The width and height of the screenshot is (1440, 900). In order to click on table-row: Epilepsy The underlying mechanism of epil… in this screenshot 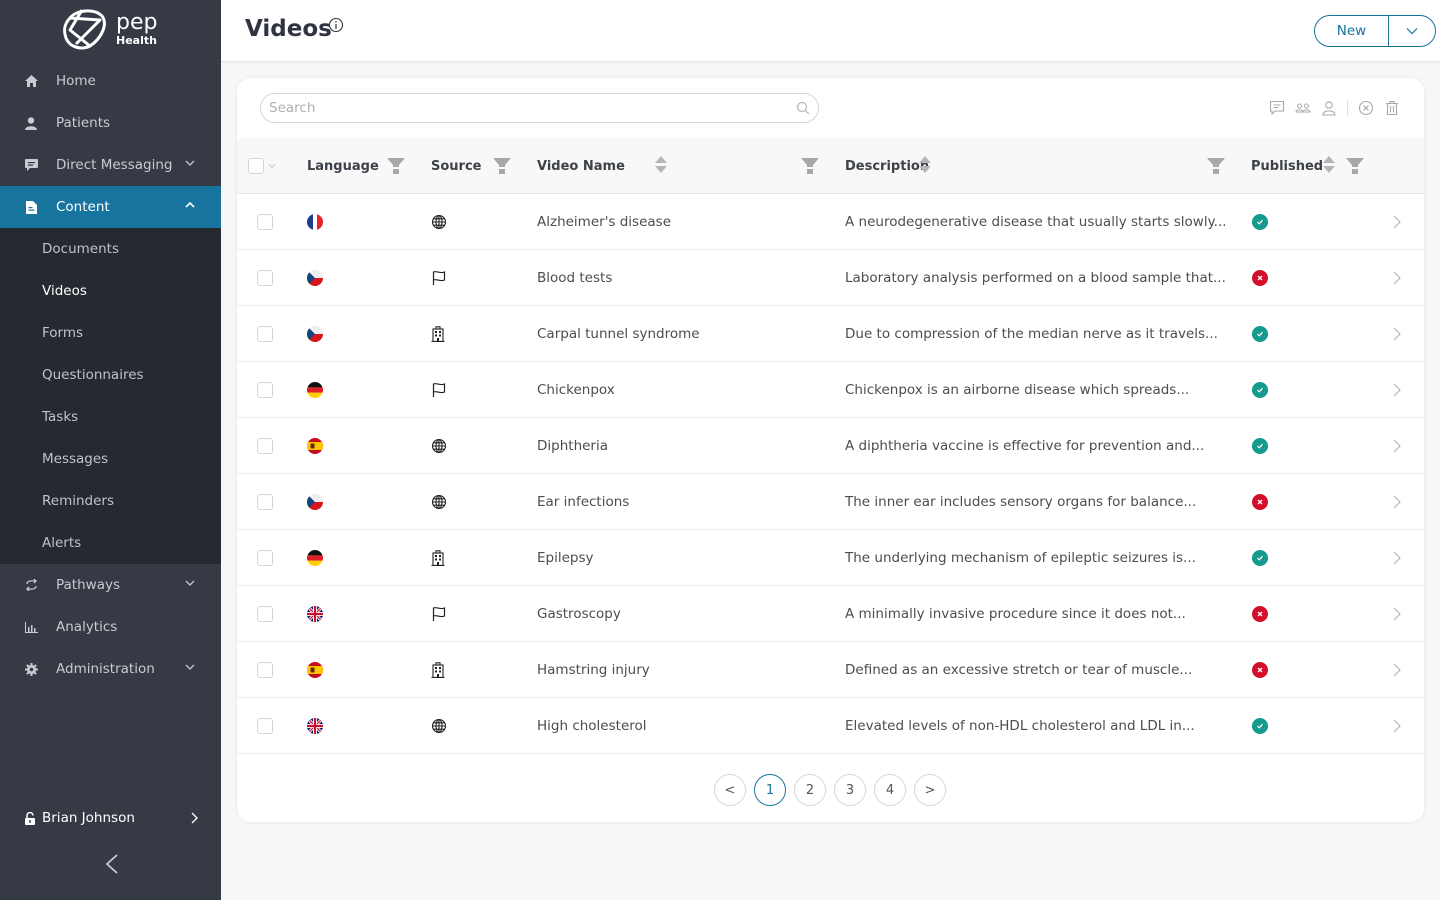, I will do `click(830, 558)`.